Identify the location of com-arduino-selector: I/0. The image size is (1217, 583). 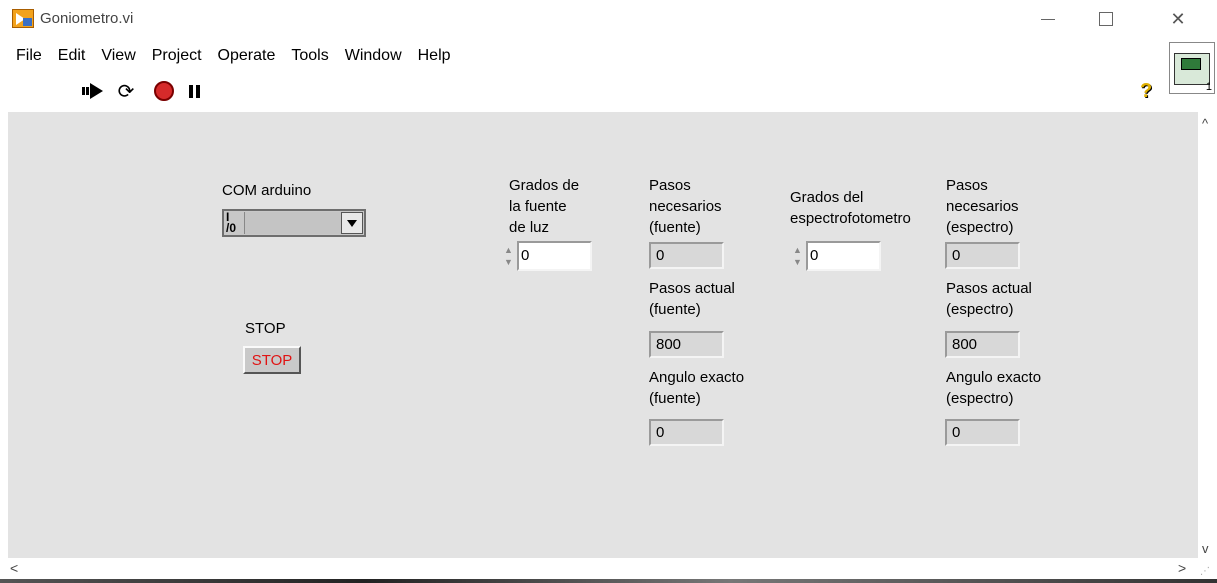
(294, 223).